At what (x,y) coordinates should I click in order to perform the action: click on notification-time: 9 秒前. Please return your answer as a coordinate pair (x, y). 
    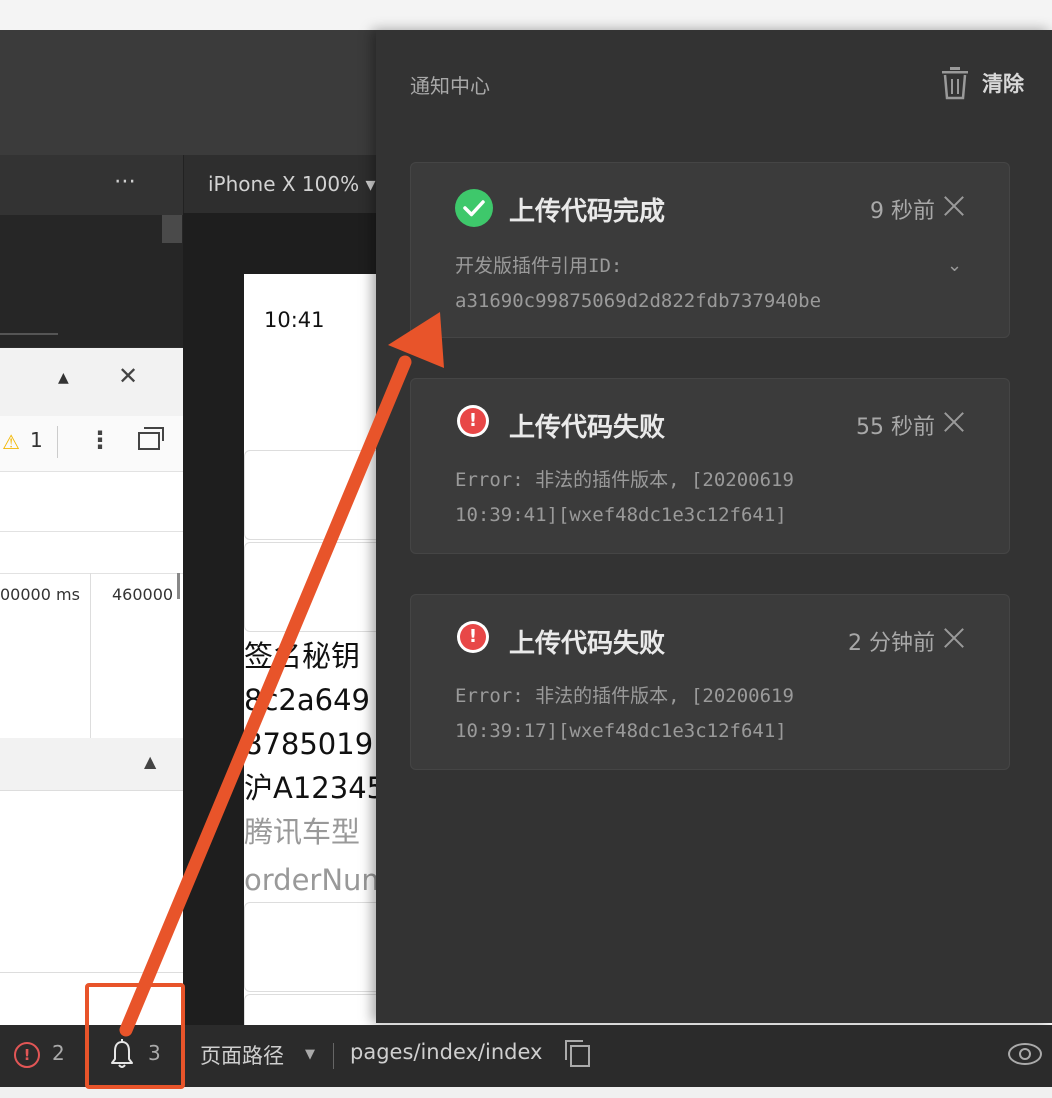
    Looking at the image, I should click on (902, 211).